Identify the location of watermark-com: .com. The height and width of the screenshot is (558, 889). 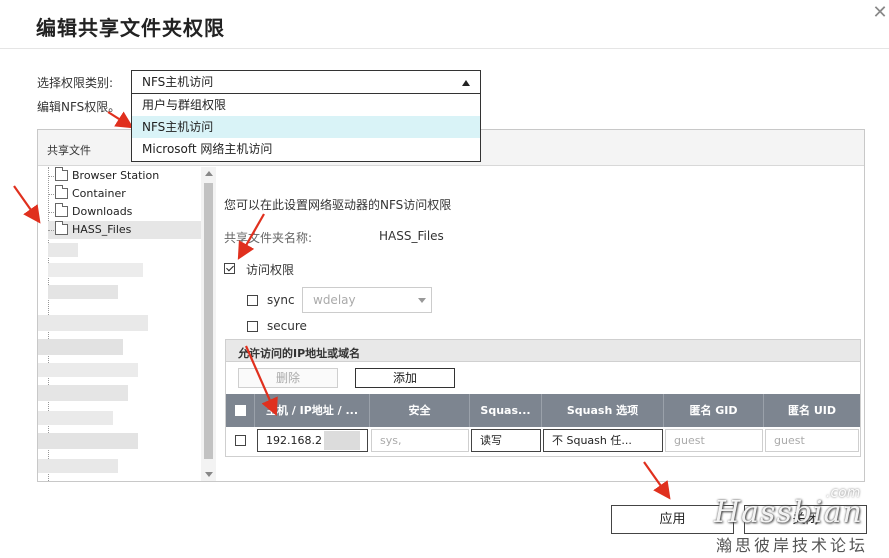
(843, 493).